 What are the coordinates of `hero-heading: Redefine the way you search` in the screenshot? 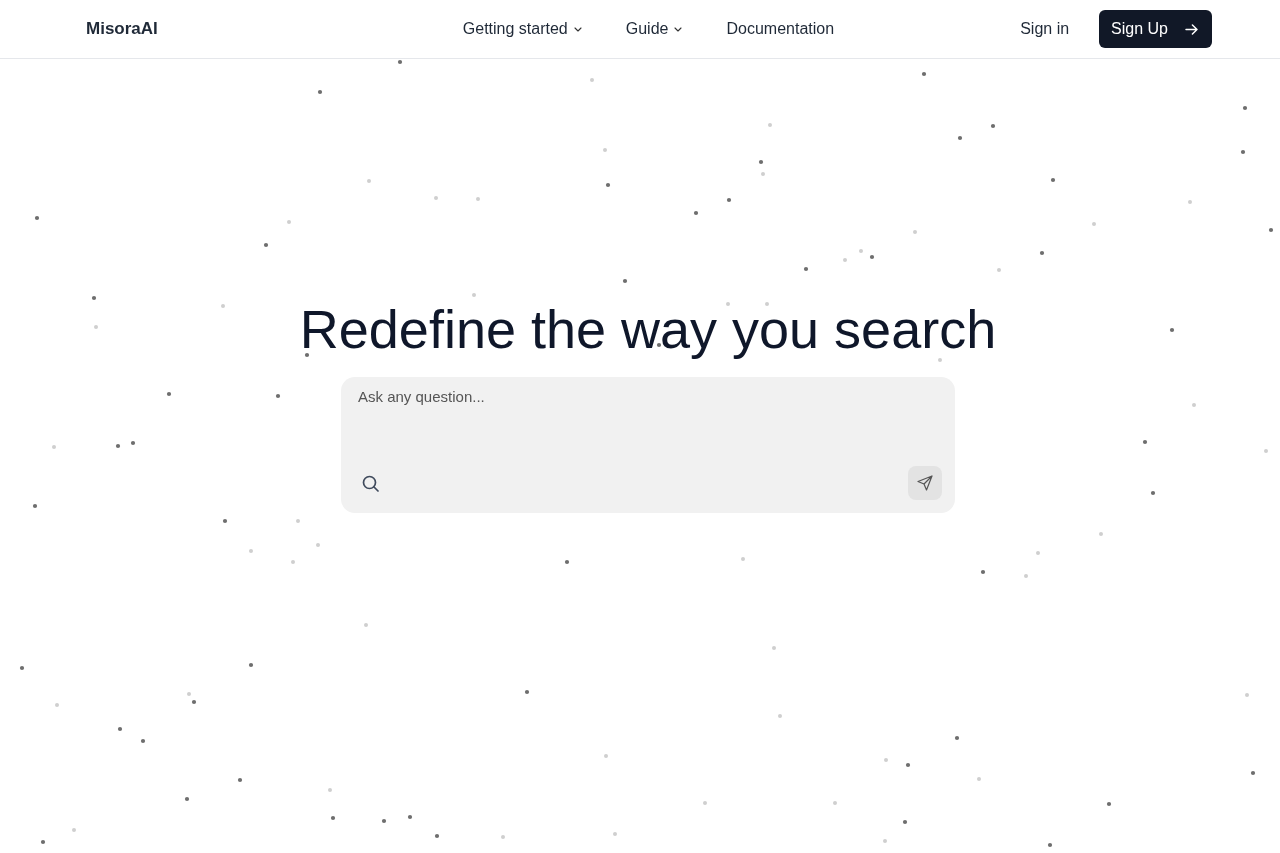 It's located at (648, 329).